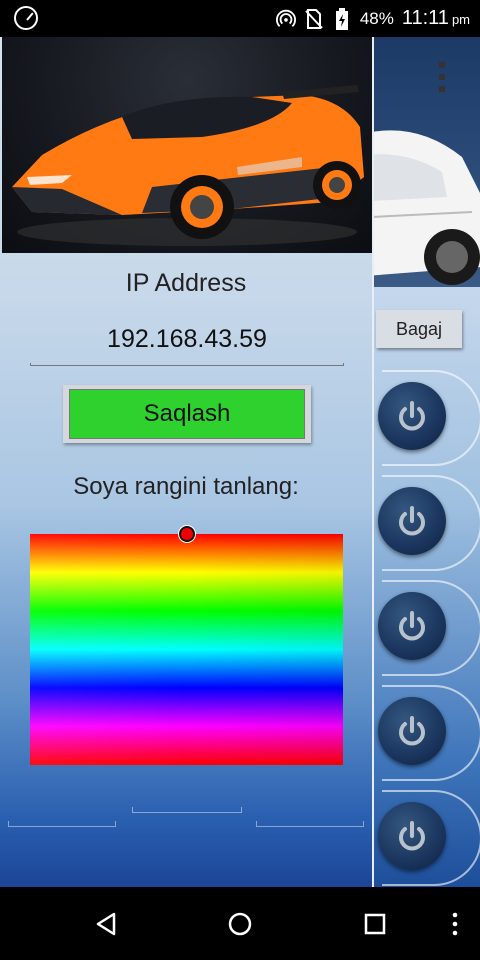 This screenshot has height=960, width=480. What do you see at coordinates (460, 19) in the screenshot?
I see `clock-ampm: pm` at bounding box center [460, 19].